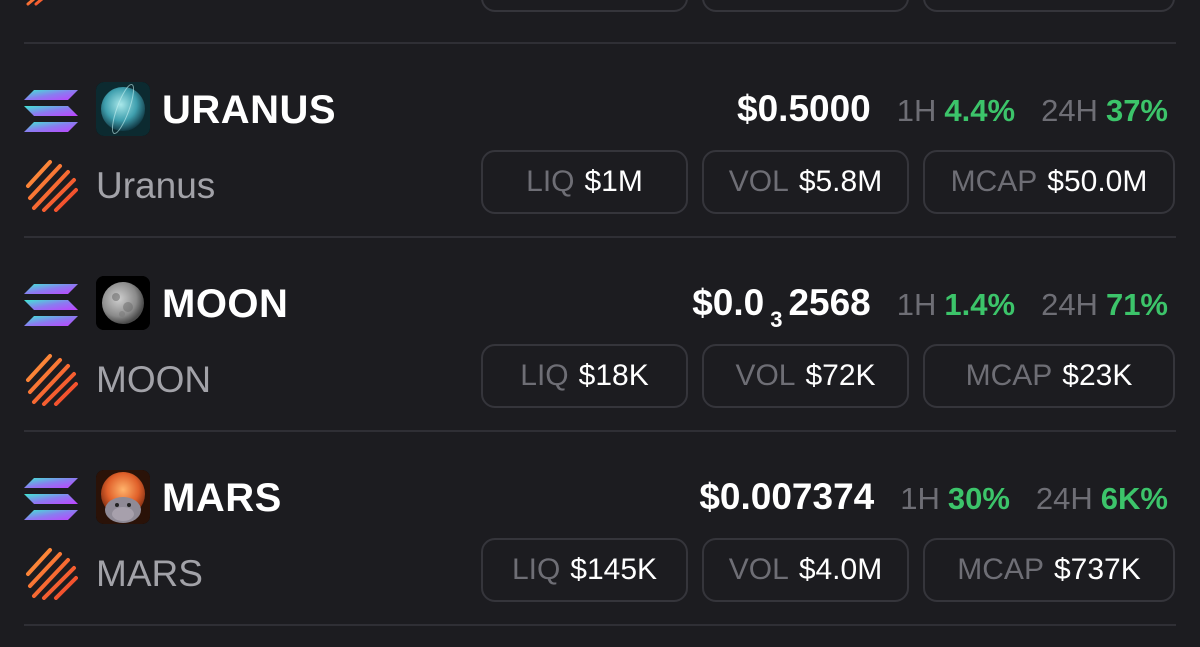 Image resolution: width=1200 pixels, height=647 pixels. What do you see at coordinates (1097, 569) in the screenshot?
I see `market-cap-value: $737K` at bounding box center [1097, 569].